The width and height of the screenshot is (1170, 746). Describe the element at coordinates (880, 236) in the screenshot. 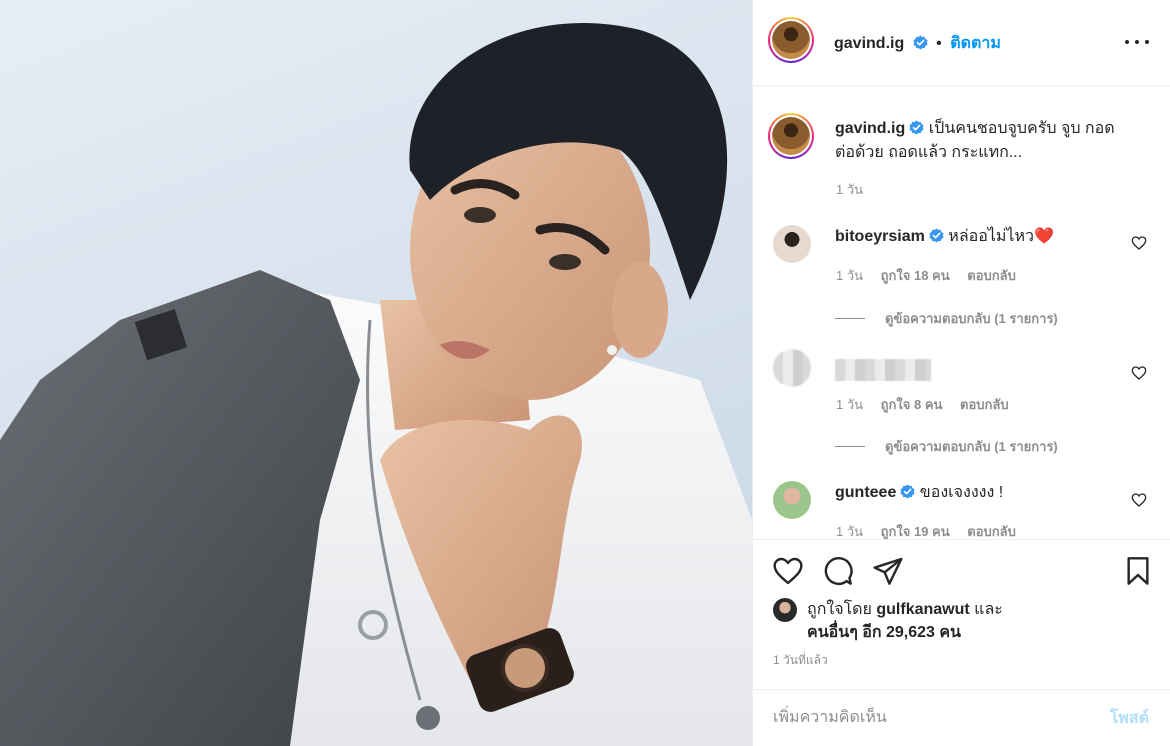

I see `comment-username: bitoeyrsiam` at that location.